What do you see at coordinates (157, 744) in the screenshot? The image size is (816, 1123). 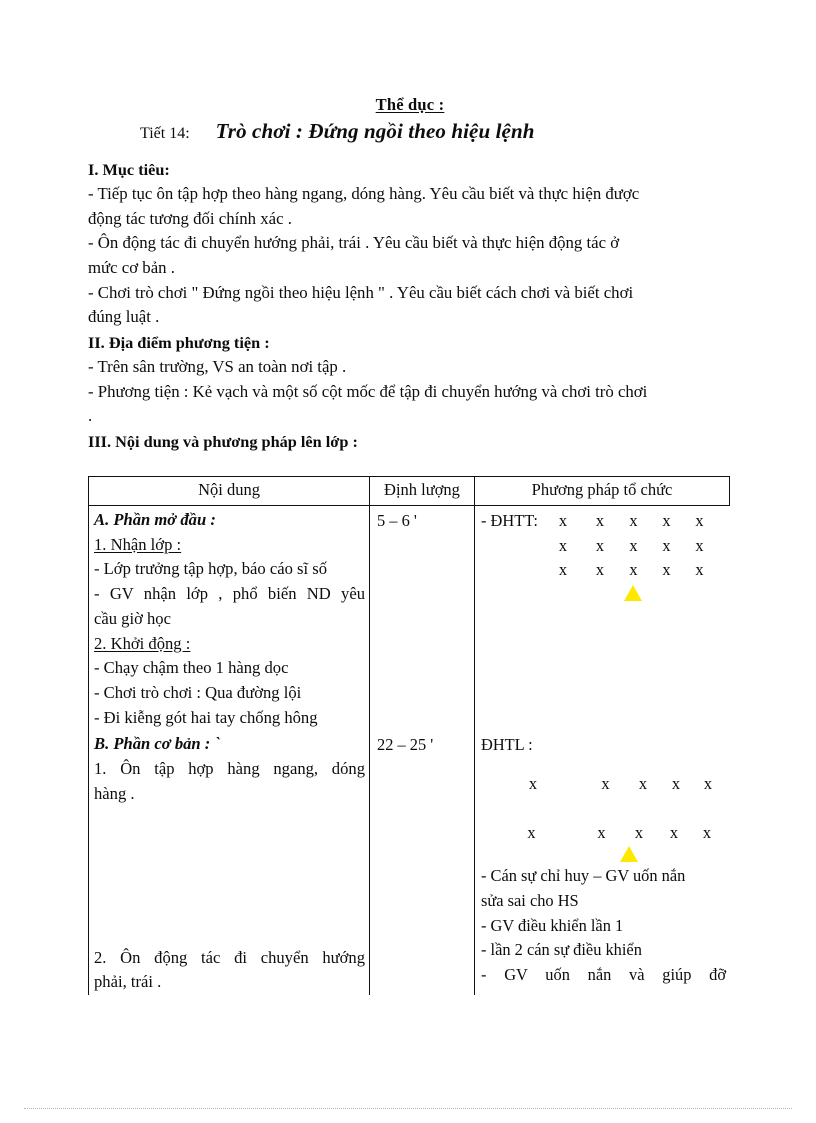 I see `part-heading: B. Phần cơ bản : `` at bounding box center [157, 744].